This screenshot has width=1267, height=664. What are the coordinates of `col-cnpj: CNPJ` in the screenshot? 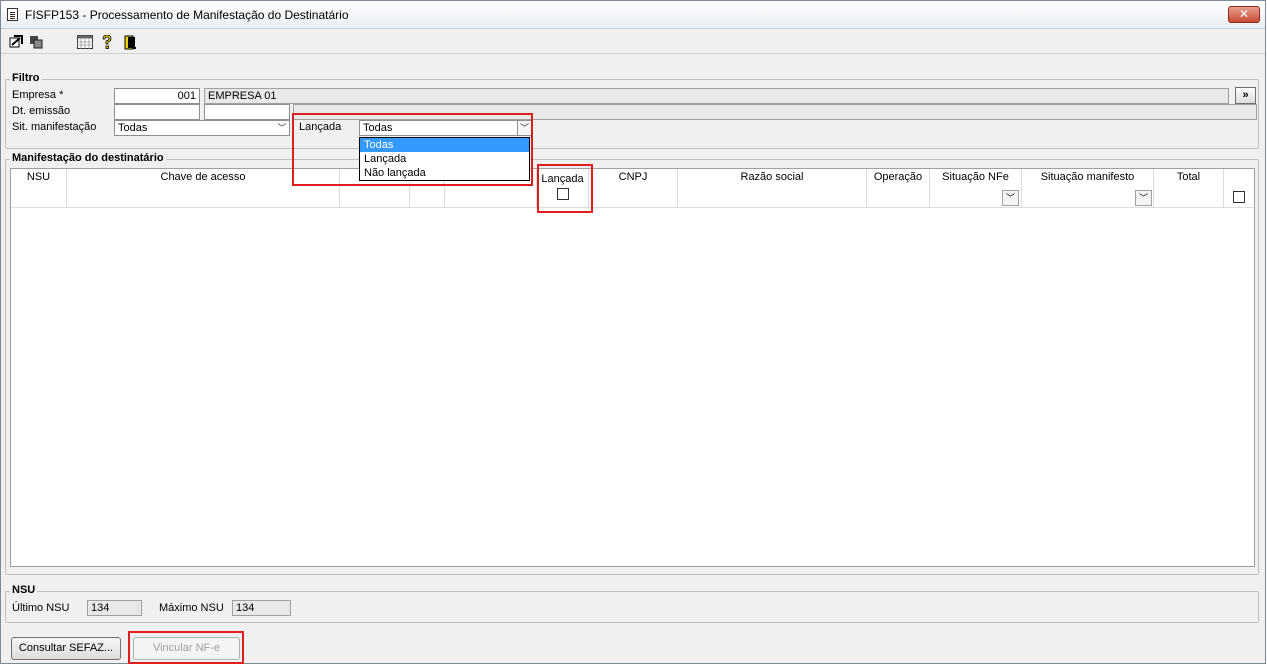 It's located at (633, 188).